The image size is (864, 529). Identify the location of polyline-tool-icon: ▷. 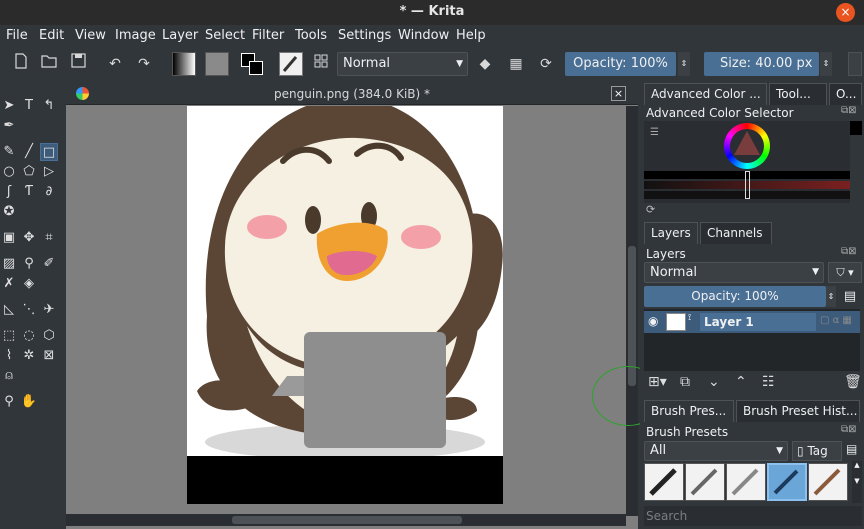
(49, 172).